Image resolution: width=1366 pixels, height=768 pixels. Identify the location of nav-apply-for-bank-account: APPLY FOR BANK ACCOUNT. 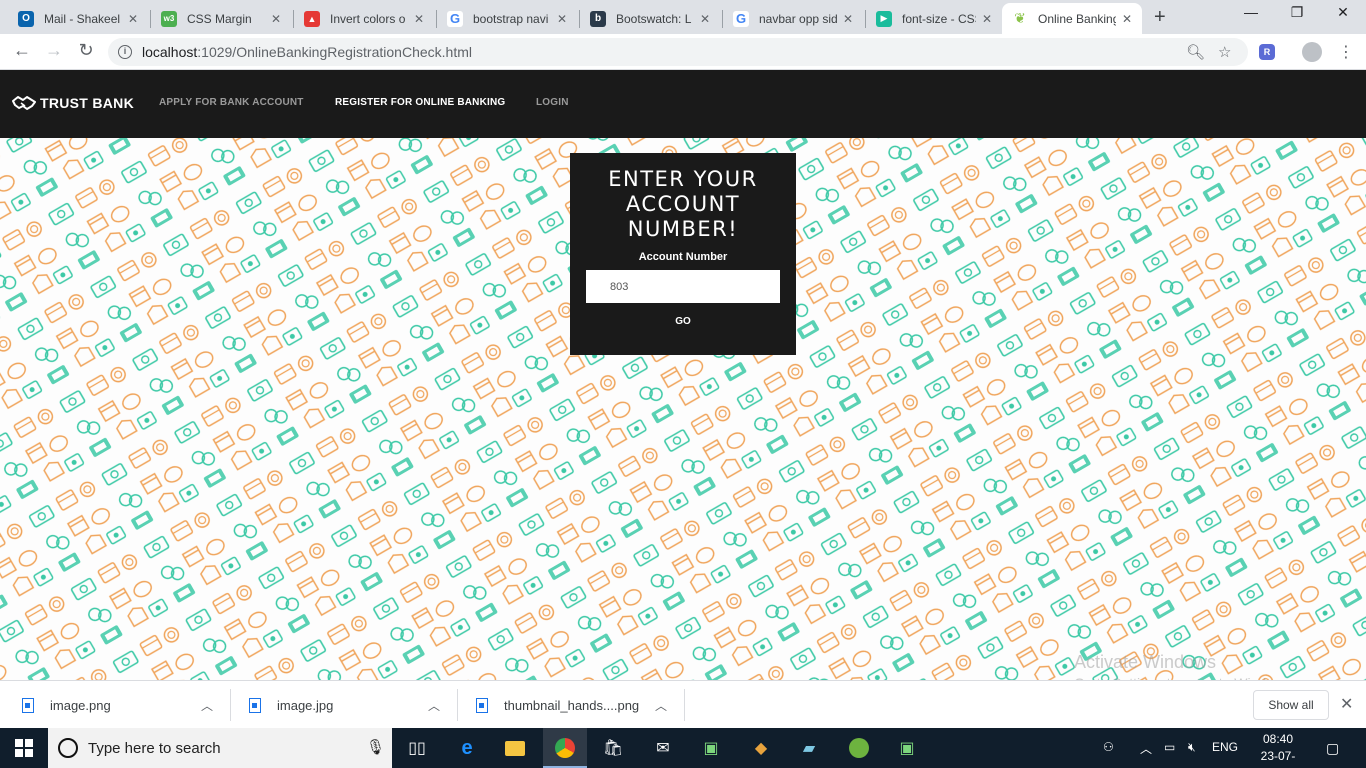
(231, 102).